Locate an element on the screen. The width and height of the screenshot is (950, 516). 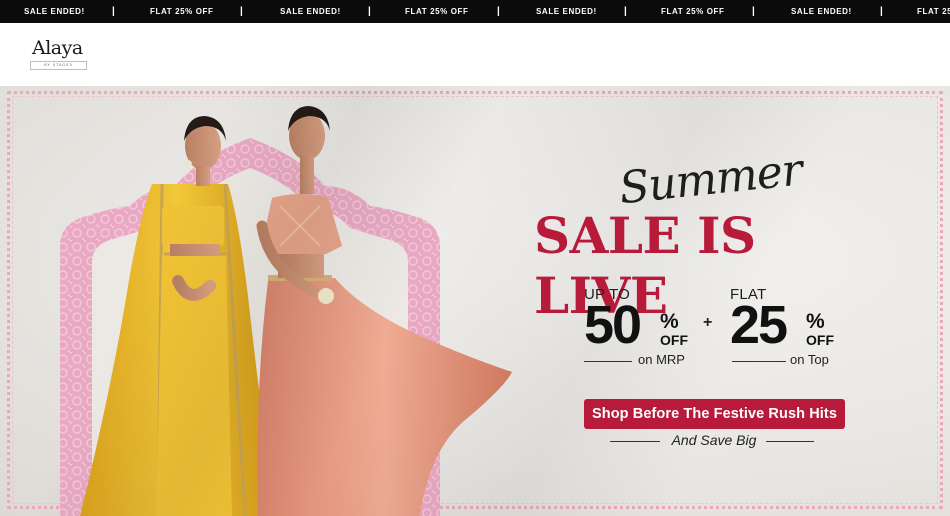
offer-note: on Top is located at coordinates (809, 359).